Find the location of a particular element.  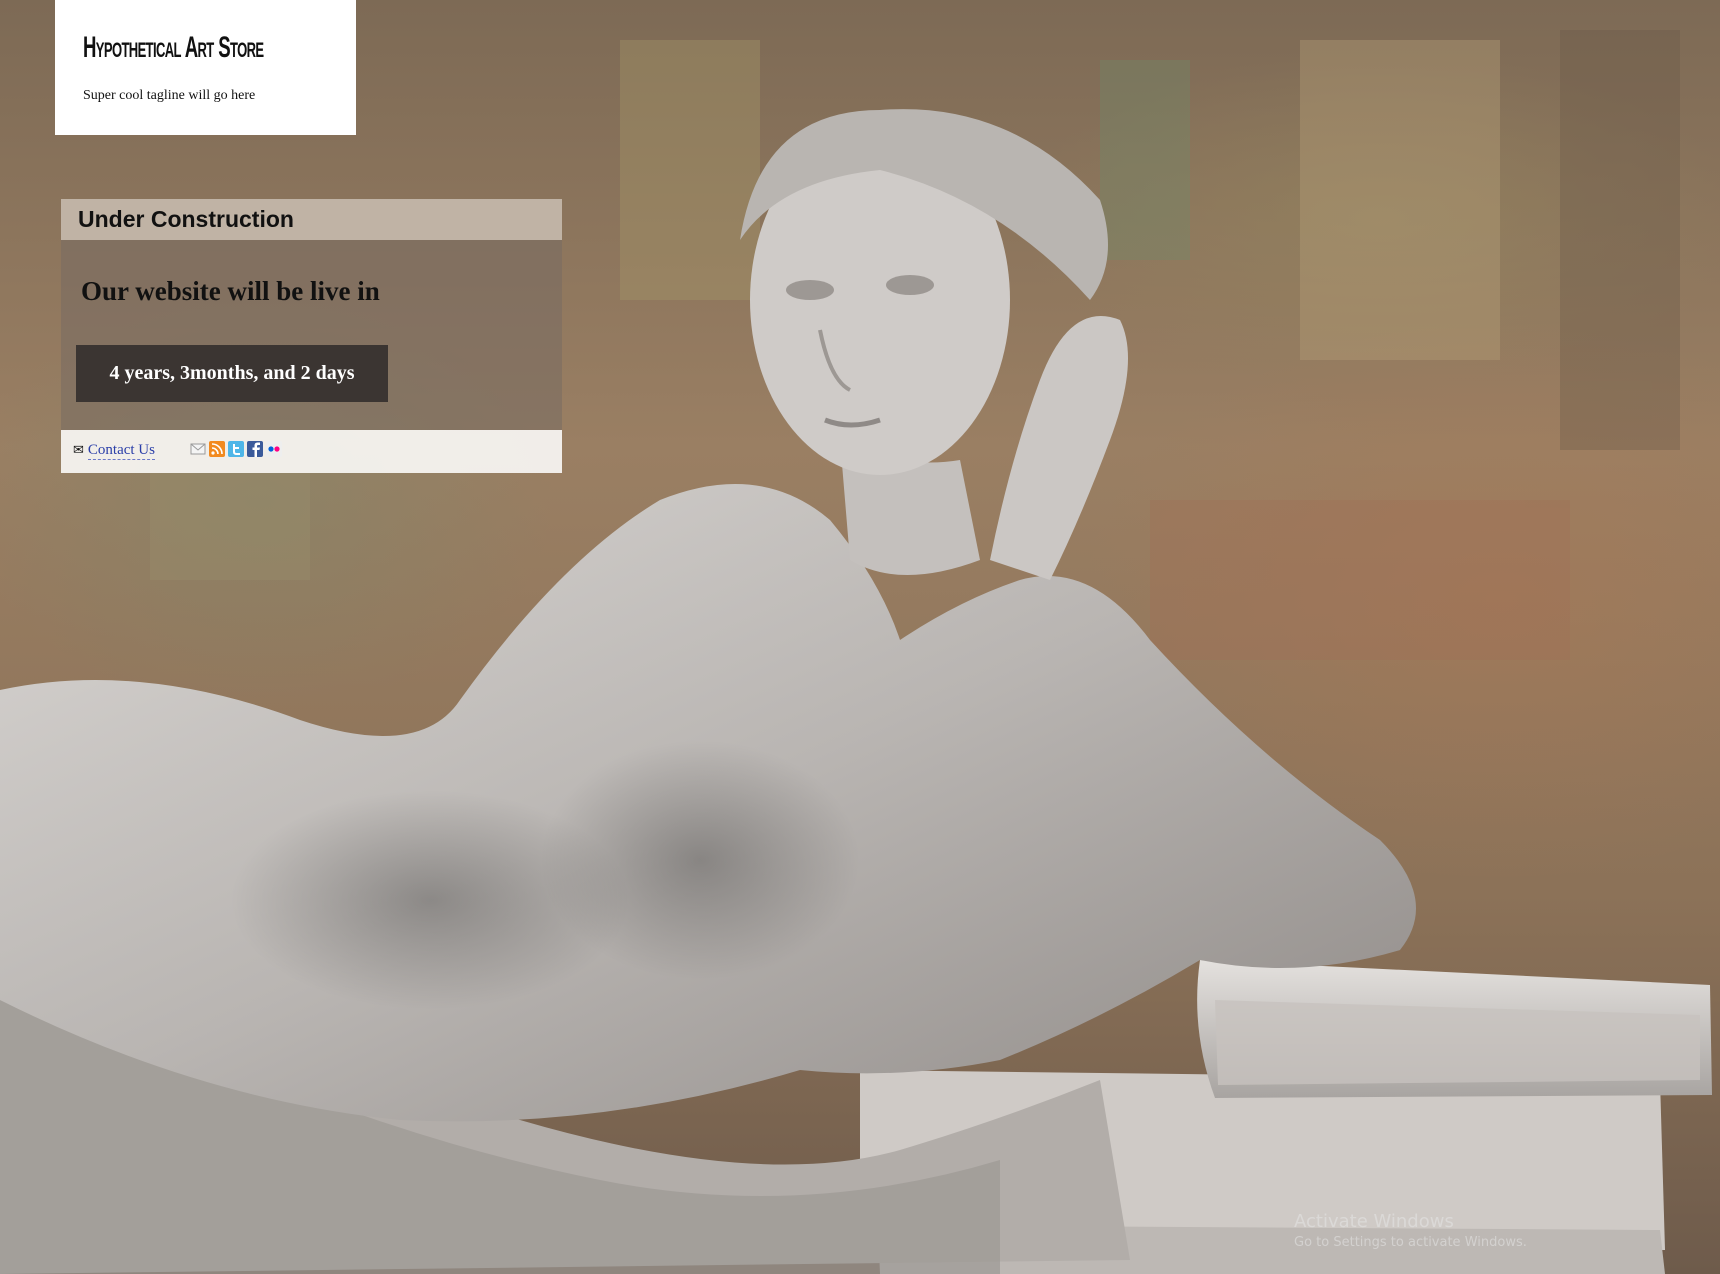

watermark-title: Activate Windows is located at coordinates (1374, 1221).